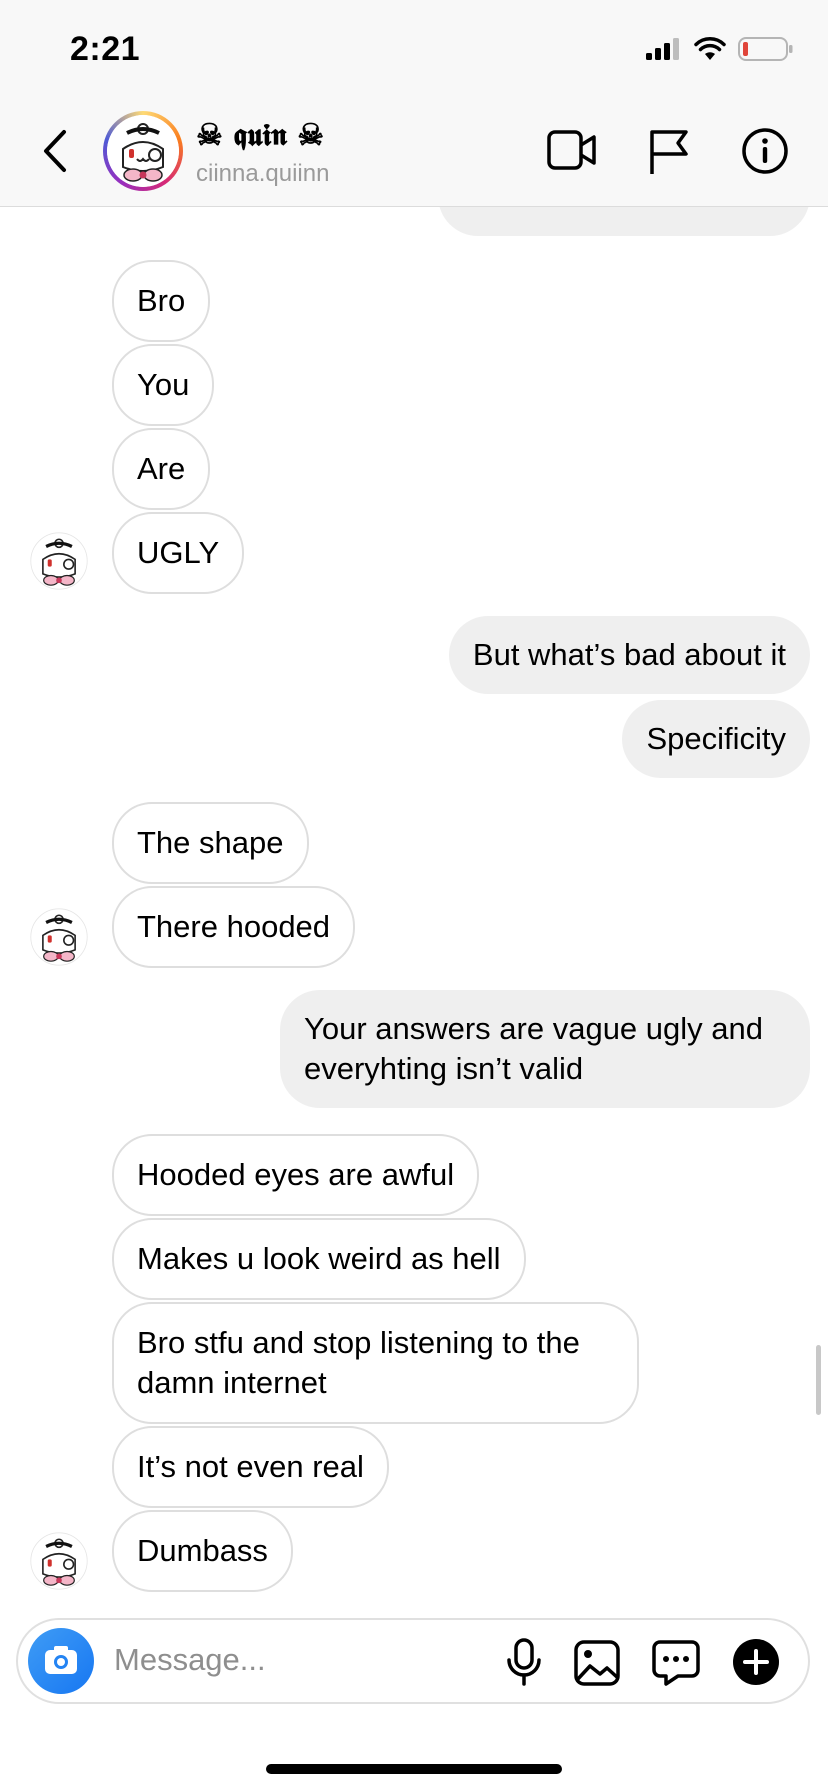  What do you see at coordinates (710, 48) in the screenshot?
I see `wifi-icon` at bounding box center [710, 48].